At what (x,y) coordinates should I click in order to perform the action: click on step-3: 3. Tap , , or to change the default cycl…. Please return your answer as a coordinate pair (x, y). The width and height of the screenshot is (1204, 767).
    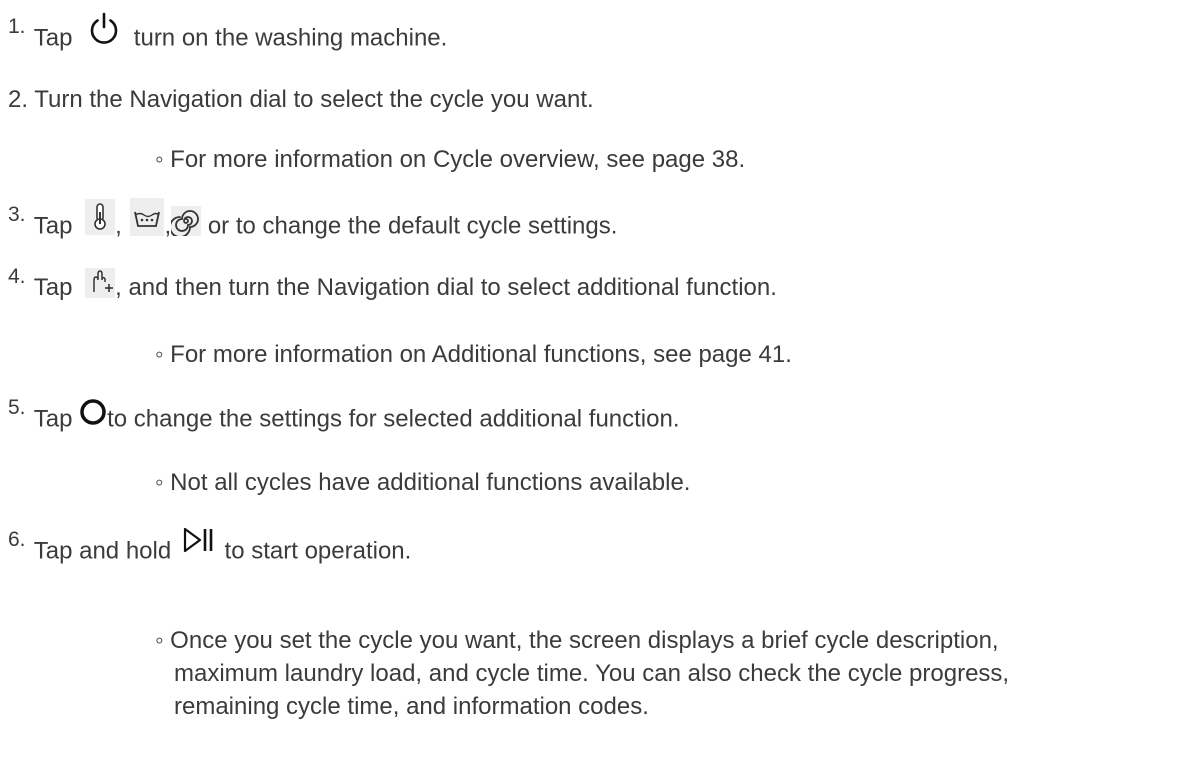
    Looking at the image, I should click on (313, 222).